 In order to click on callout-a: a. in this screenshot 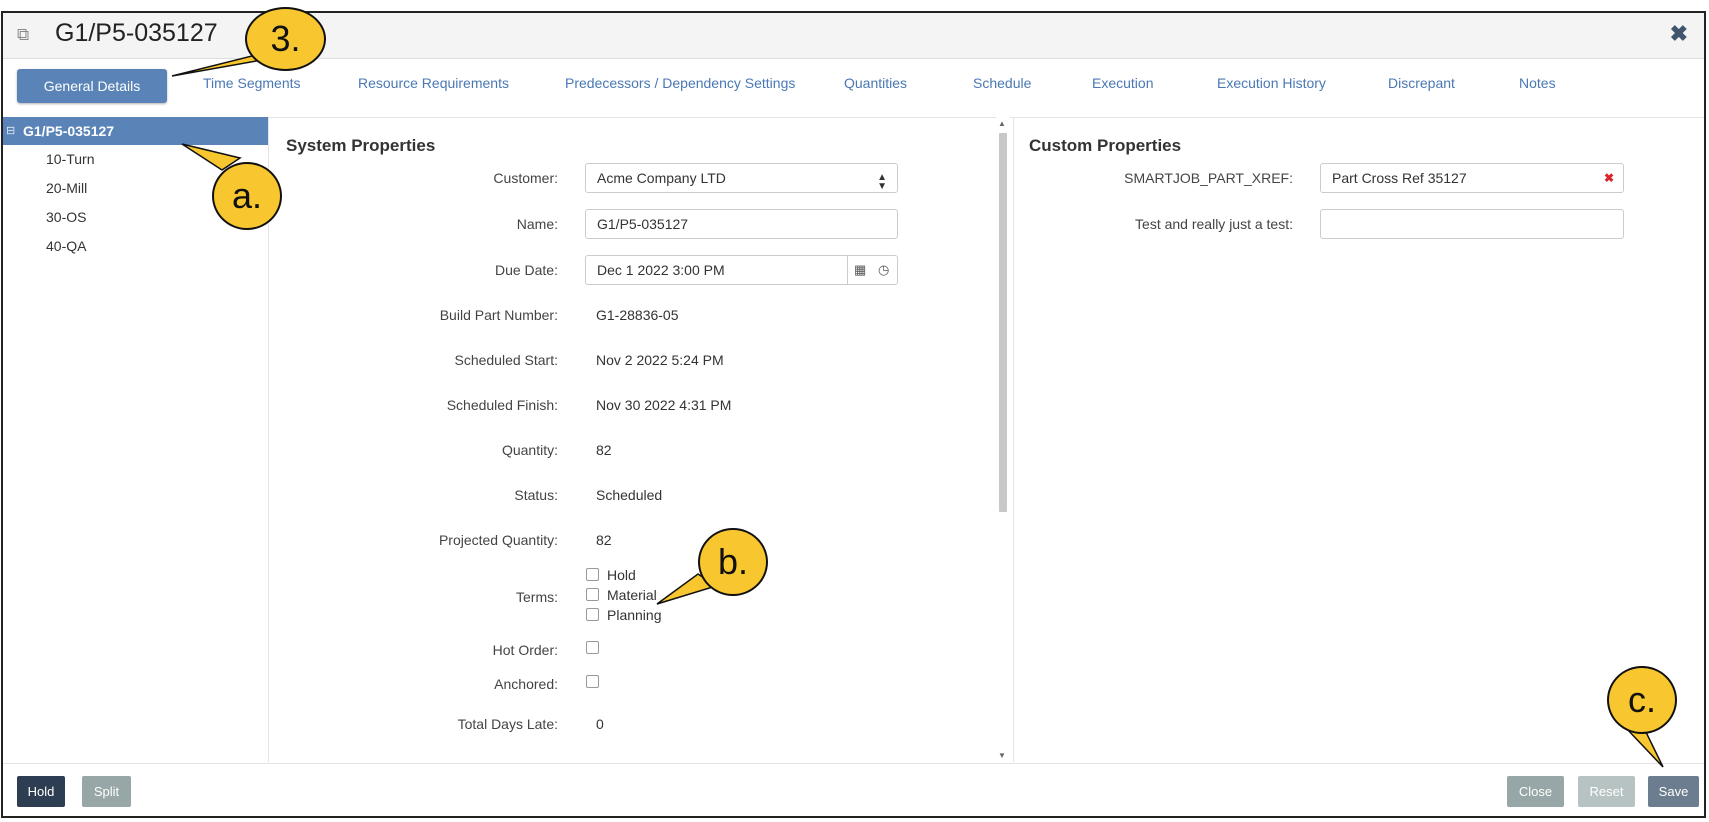, I will do `click(247, 196)`.